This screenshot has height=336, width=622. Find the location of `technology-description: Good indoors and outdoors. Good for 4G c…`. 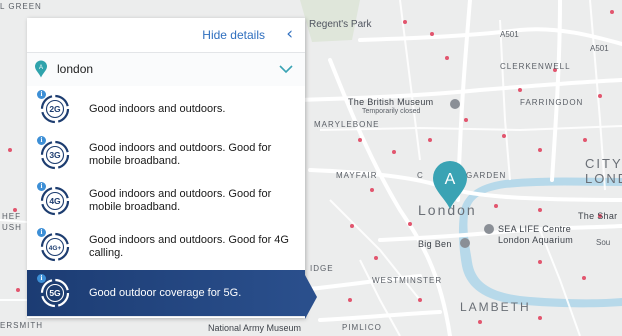

technology-description: Good indoors and outdoors. Good for 4G c… is located at coordinates (189, 246).